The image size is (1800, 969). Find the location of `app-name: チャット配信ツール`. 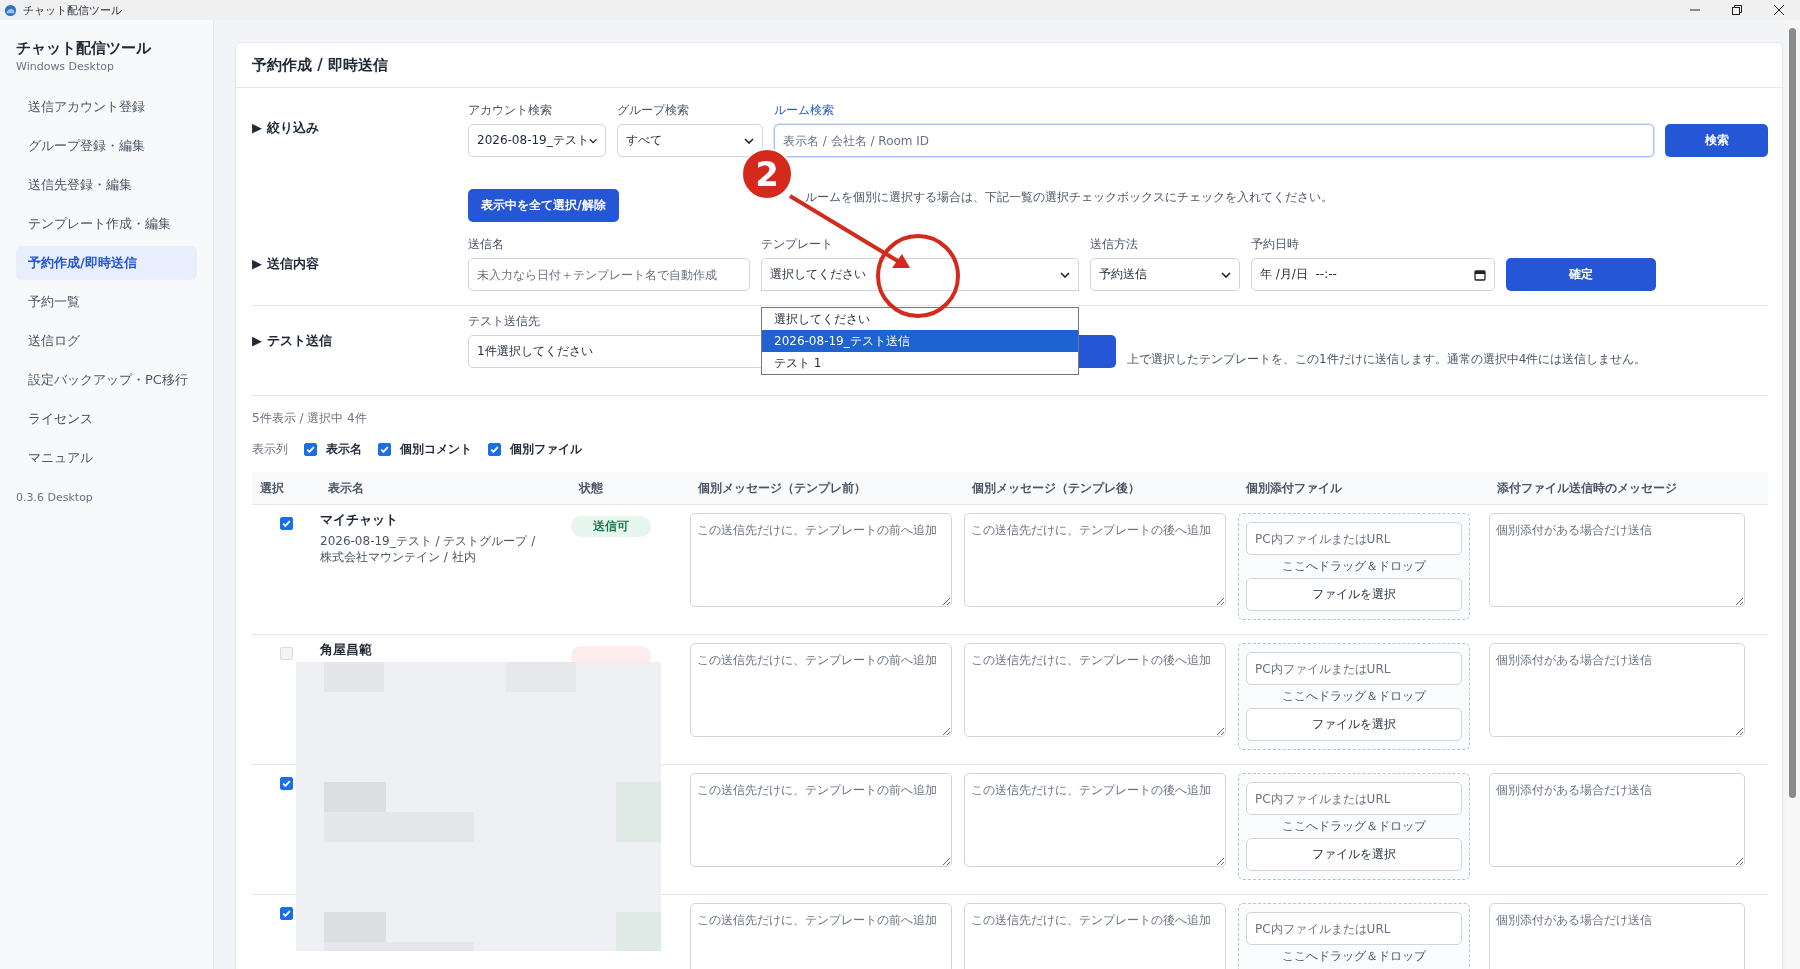

app-name: チャット配信ツール is located at coordinates (84, 48).